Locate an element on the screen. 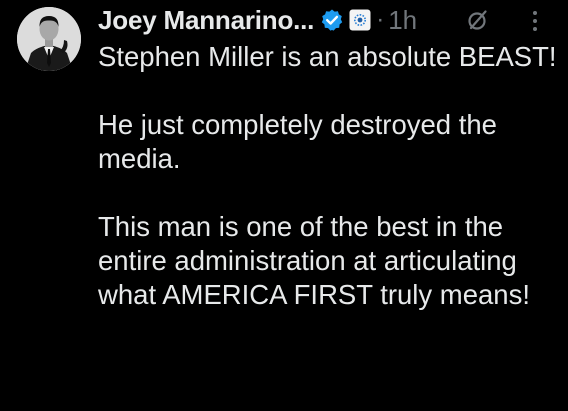  post-timestamp: 1h is located at coordinates (402, 20).